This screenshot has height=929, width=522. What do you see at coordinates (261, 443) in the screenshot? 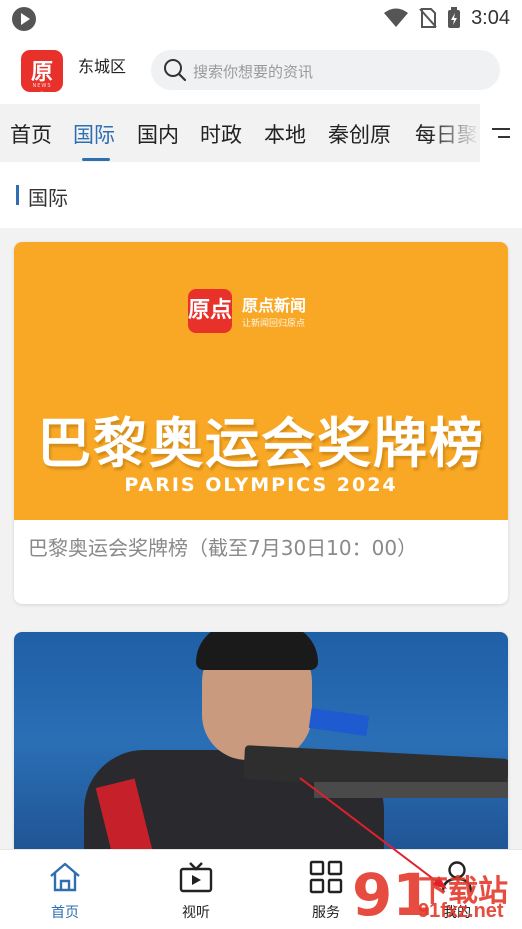
I see `banner-title: 巴黎奥运会奖牌榜` at bounding box center [261, 443].